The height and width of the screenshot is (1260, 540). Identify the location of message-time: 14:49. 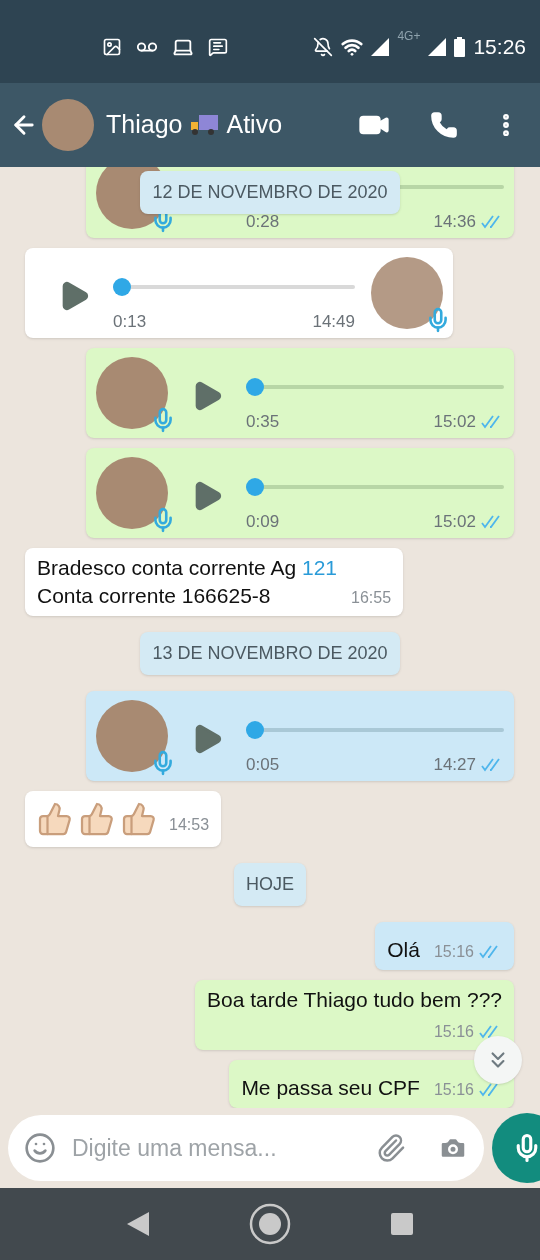
(333, 322).